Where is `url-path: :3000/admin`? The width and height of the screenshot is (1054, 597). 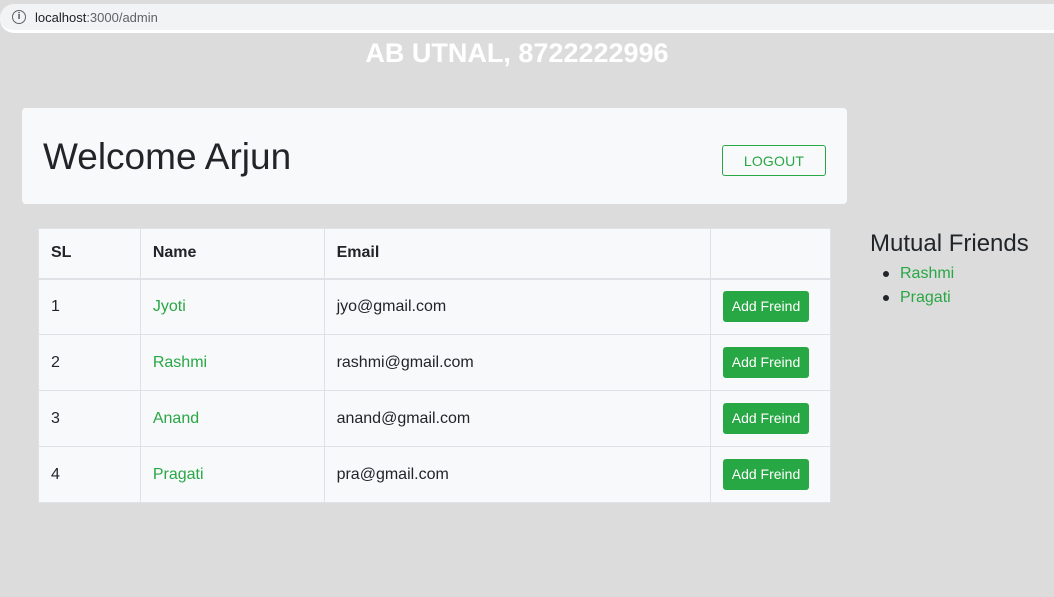
url-path: :3000/admin is located at coordinates (122, 17).